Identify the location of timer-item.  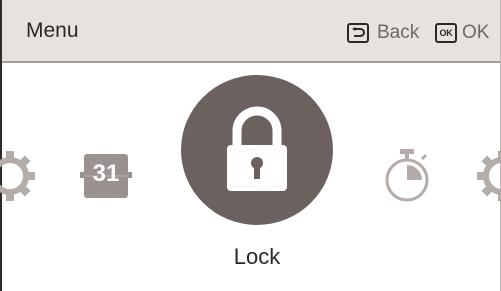
(407, 176).